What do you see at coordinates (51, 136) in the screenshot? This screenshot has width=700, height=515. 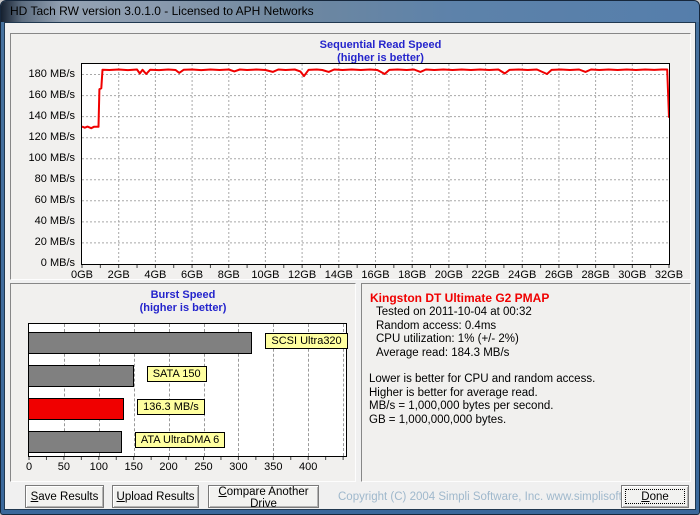 I see `y-axis-tick-label: 120 MB/s` at bounding box center [51, 136].